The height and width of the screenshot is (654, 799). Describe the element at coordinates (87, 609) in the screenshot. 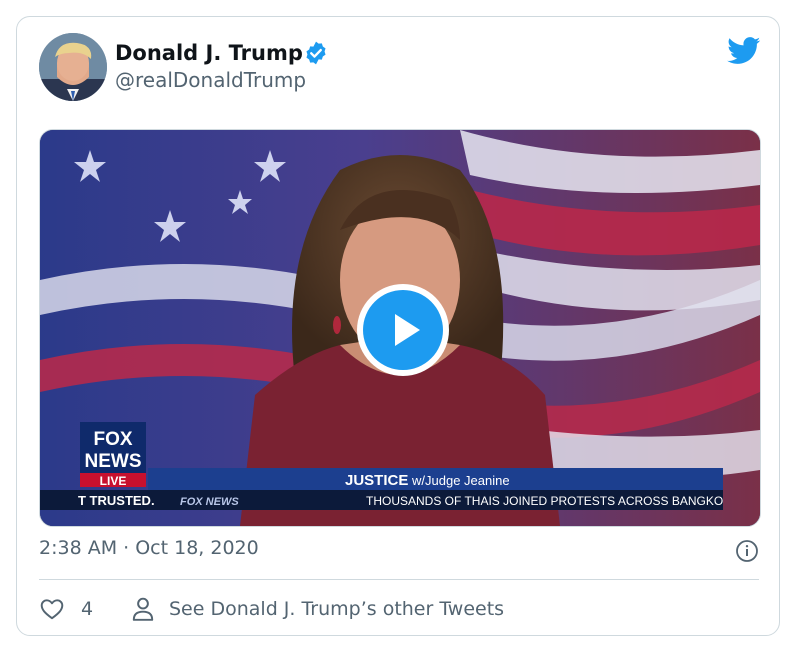

I see `like-count: 4` at that location.